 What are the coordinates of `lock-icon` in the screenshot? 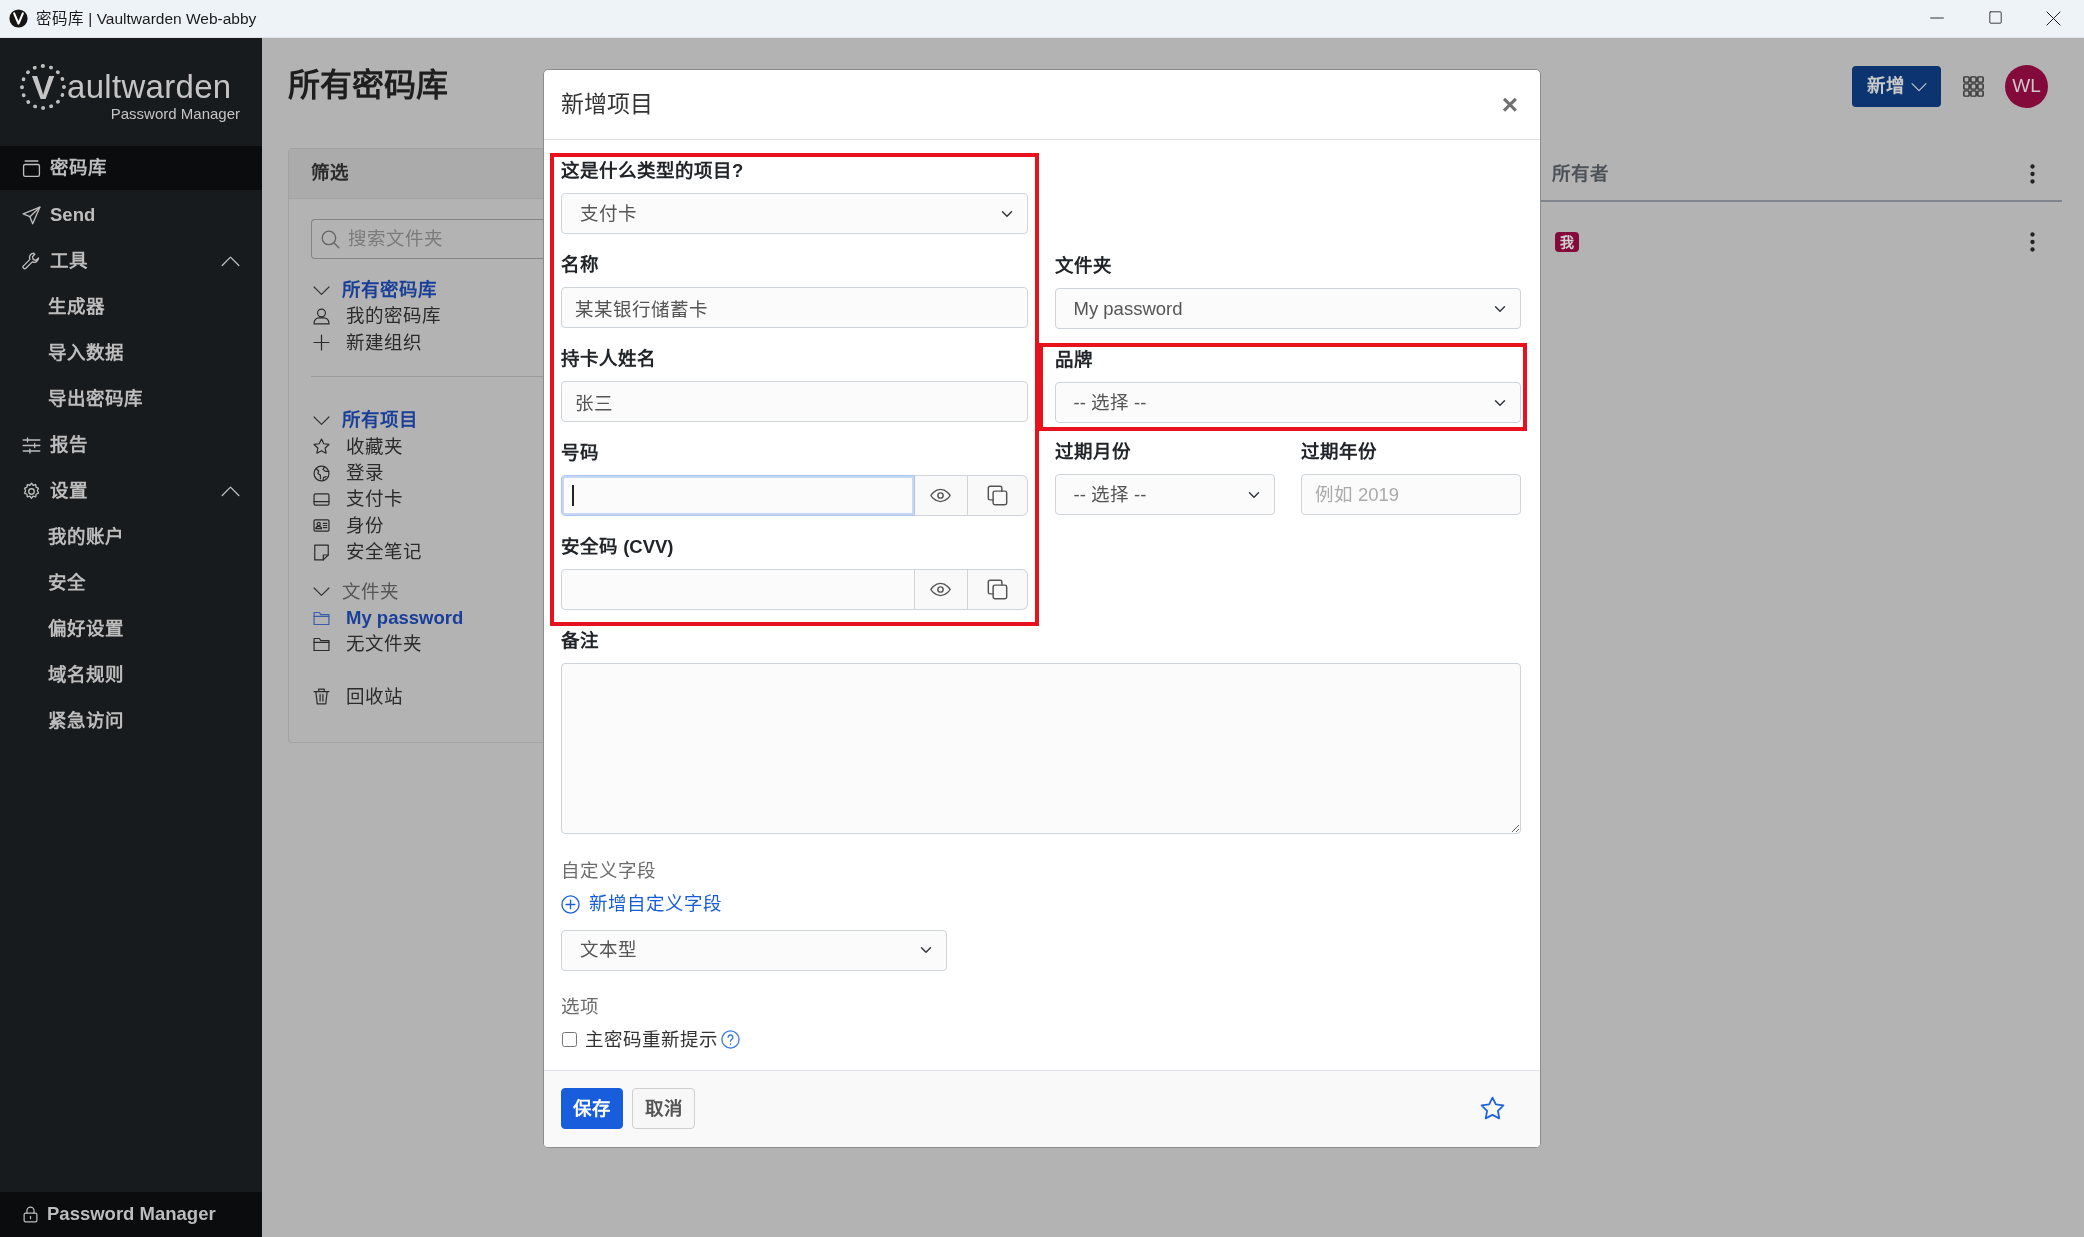 It's located at (30, 1214).